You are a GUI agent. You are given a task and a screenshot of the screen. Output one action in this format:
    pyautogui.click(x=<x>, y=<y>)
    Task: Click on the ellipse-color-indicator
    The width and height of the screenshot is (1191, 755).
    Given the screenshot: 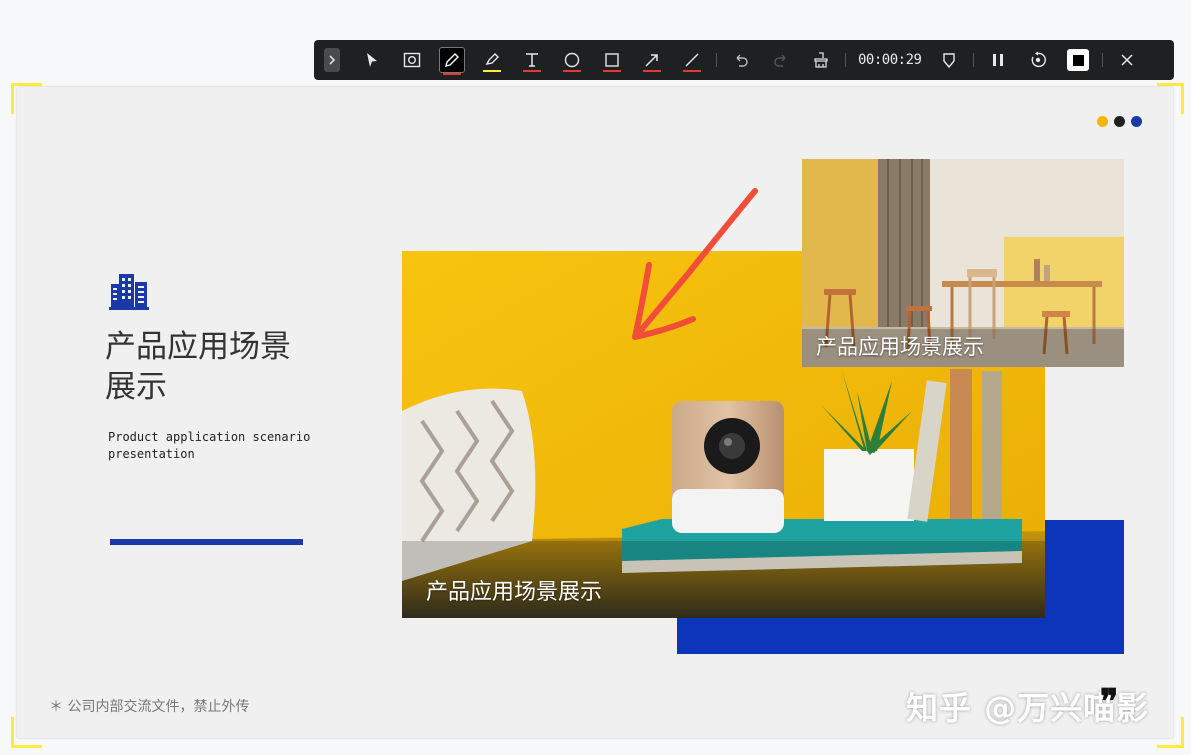 What is the action you would take?
    pyautogui.click(x=572, y=71)
    